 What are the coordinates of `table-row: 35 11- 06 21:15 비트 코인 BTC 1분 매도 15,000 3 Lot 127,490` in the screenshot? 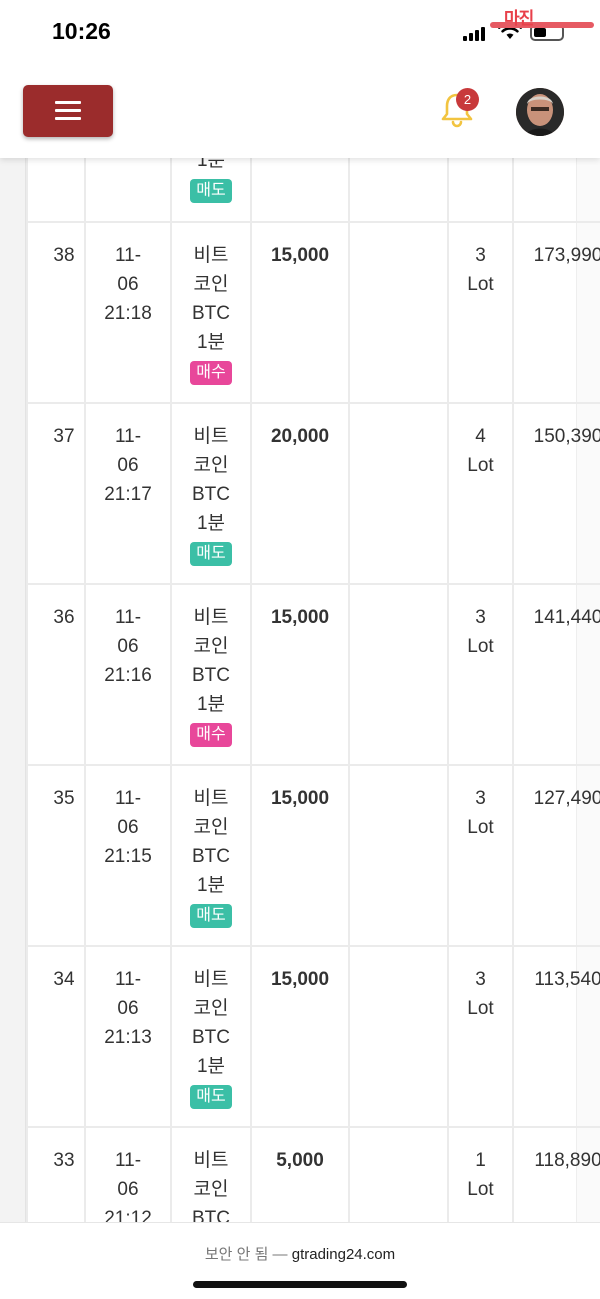 It's located at (313, 855).